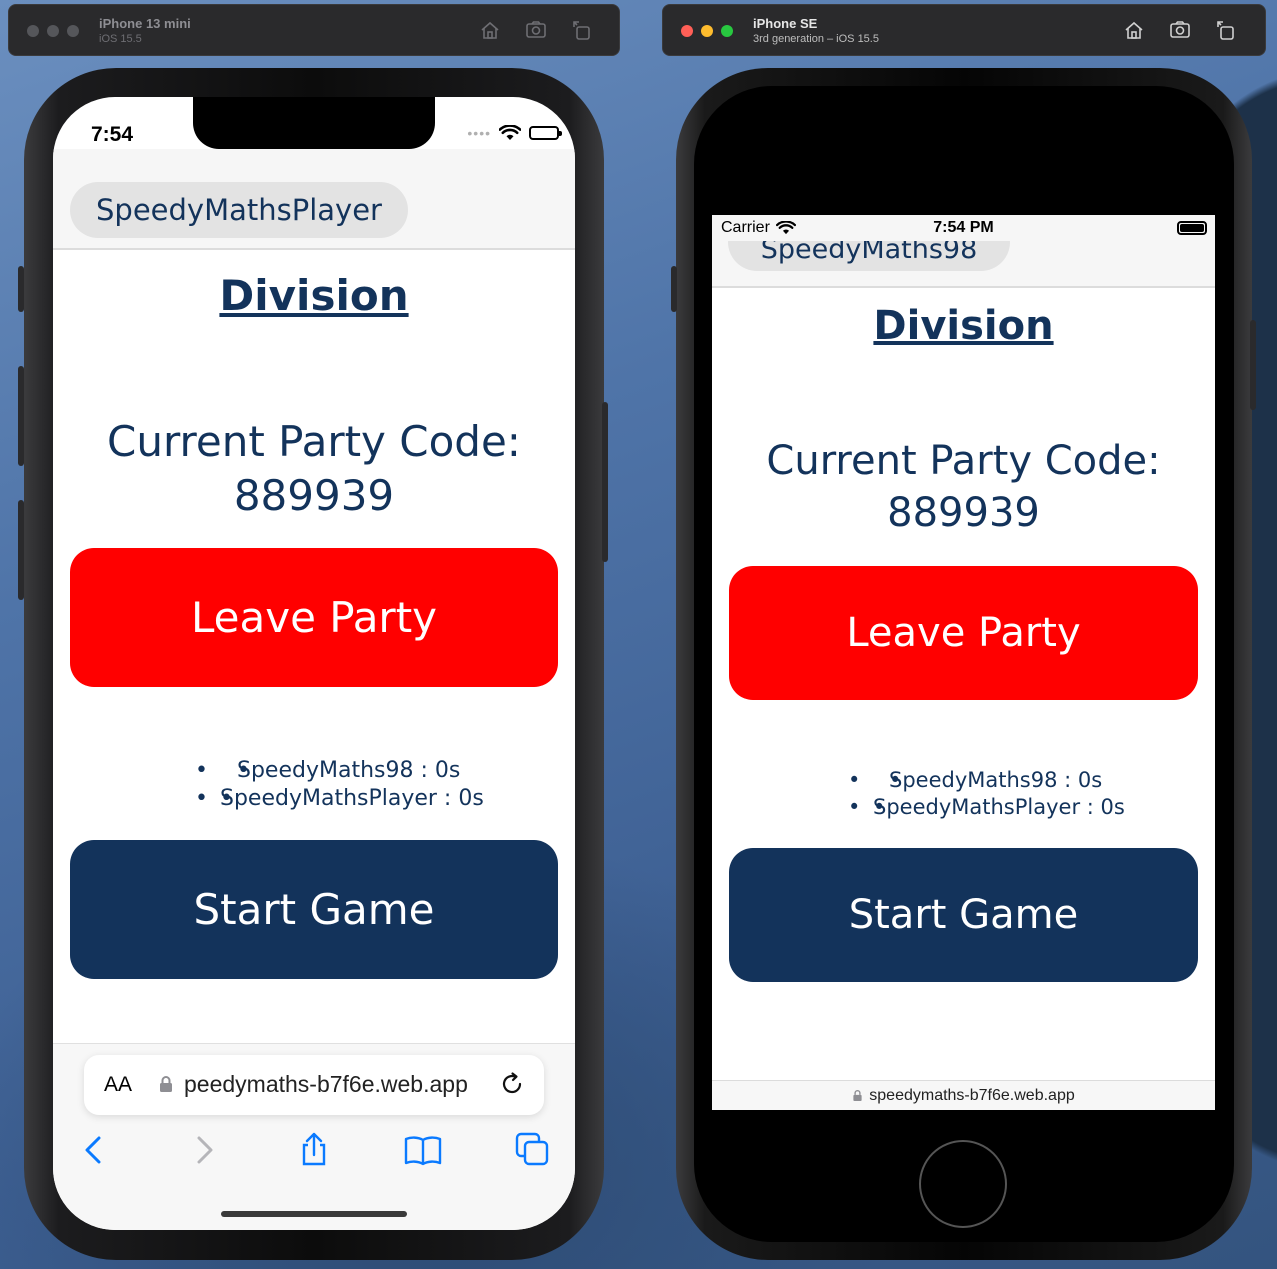  Describe the element at coordinates (21, 550) in the screenshot. I see `volume-down-button` at that location.